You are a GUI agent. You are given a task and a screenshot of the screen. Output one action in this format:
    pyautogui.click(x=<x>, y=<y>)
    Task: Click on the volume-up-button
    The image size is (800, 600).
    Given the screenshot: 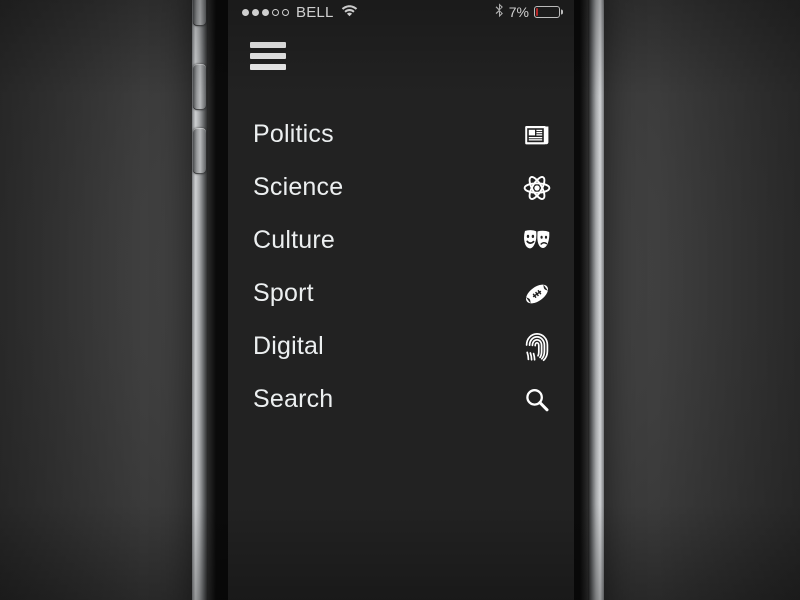 What is the action you would take?
    pyautogui.click(x=199, y=87)
    